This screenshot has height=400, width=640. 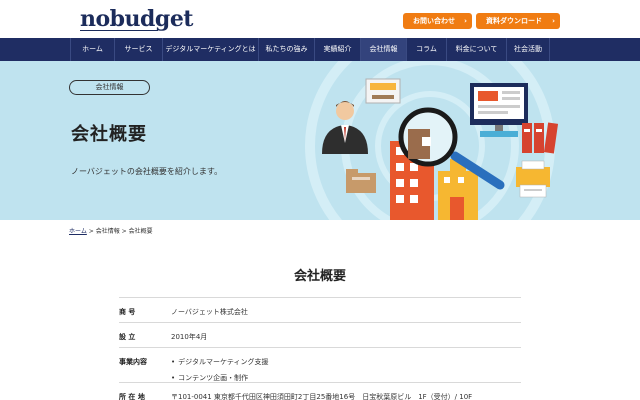 What do you see at coordinates (540, 138) in the screenshot?
I see `binders-icon` at bounding box center [540, 138].